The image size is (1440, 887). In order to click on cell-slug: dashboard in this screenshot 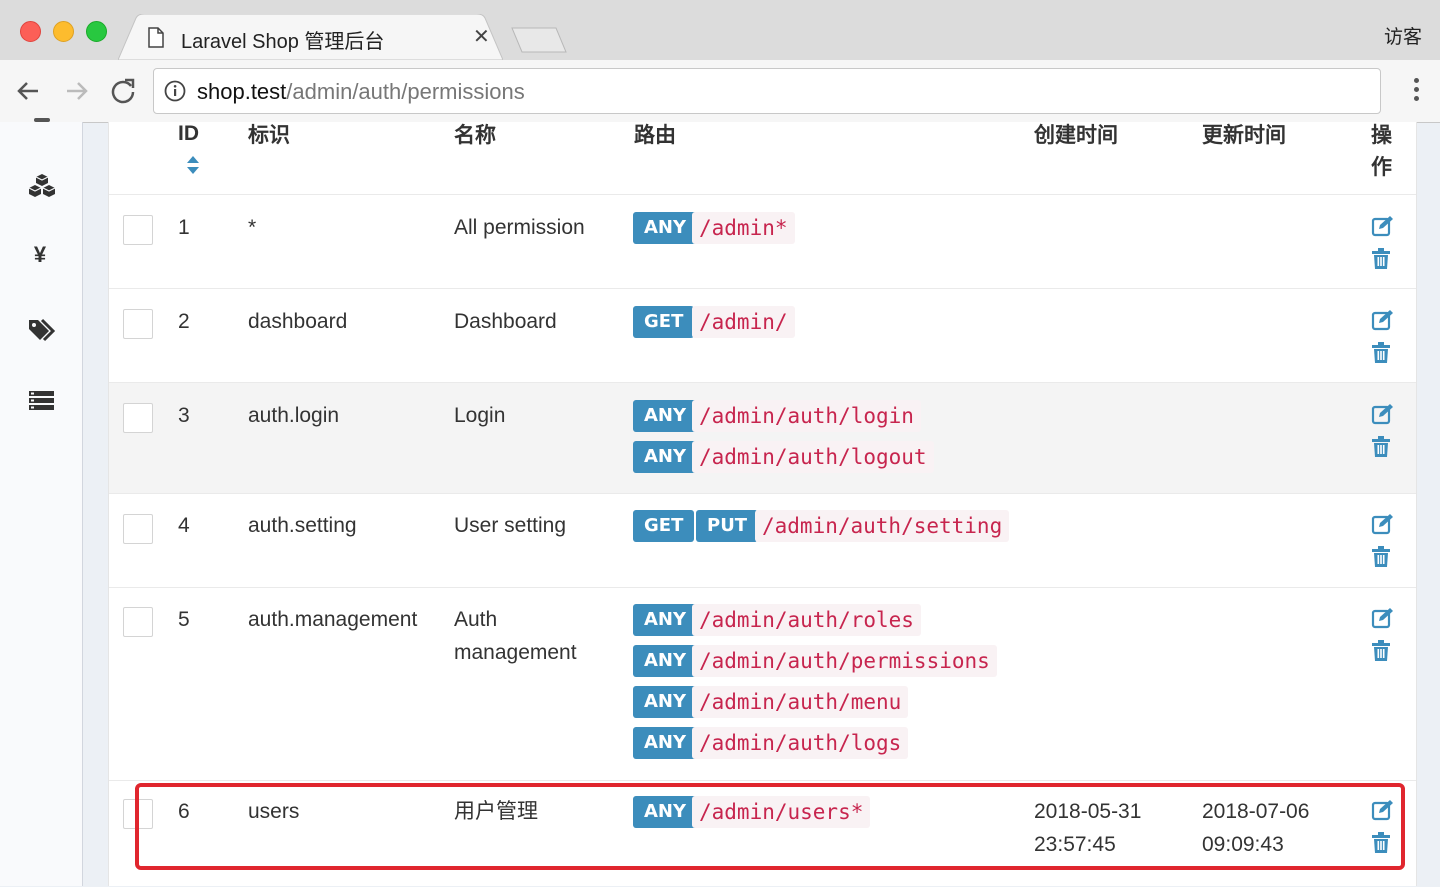, I will do `click(298, 321)`.